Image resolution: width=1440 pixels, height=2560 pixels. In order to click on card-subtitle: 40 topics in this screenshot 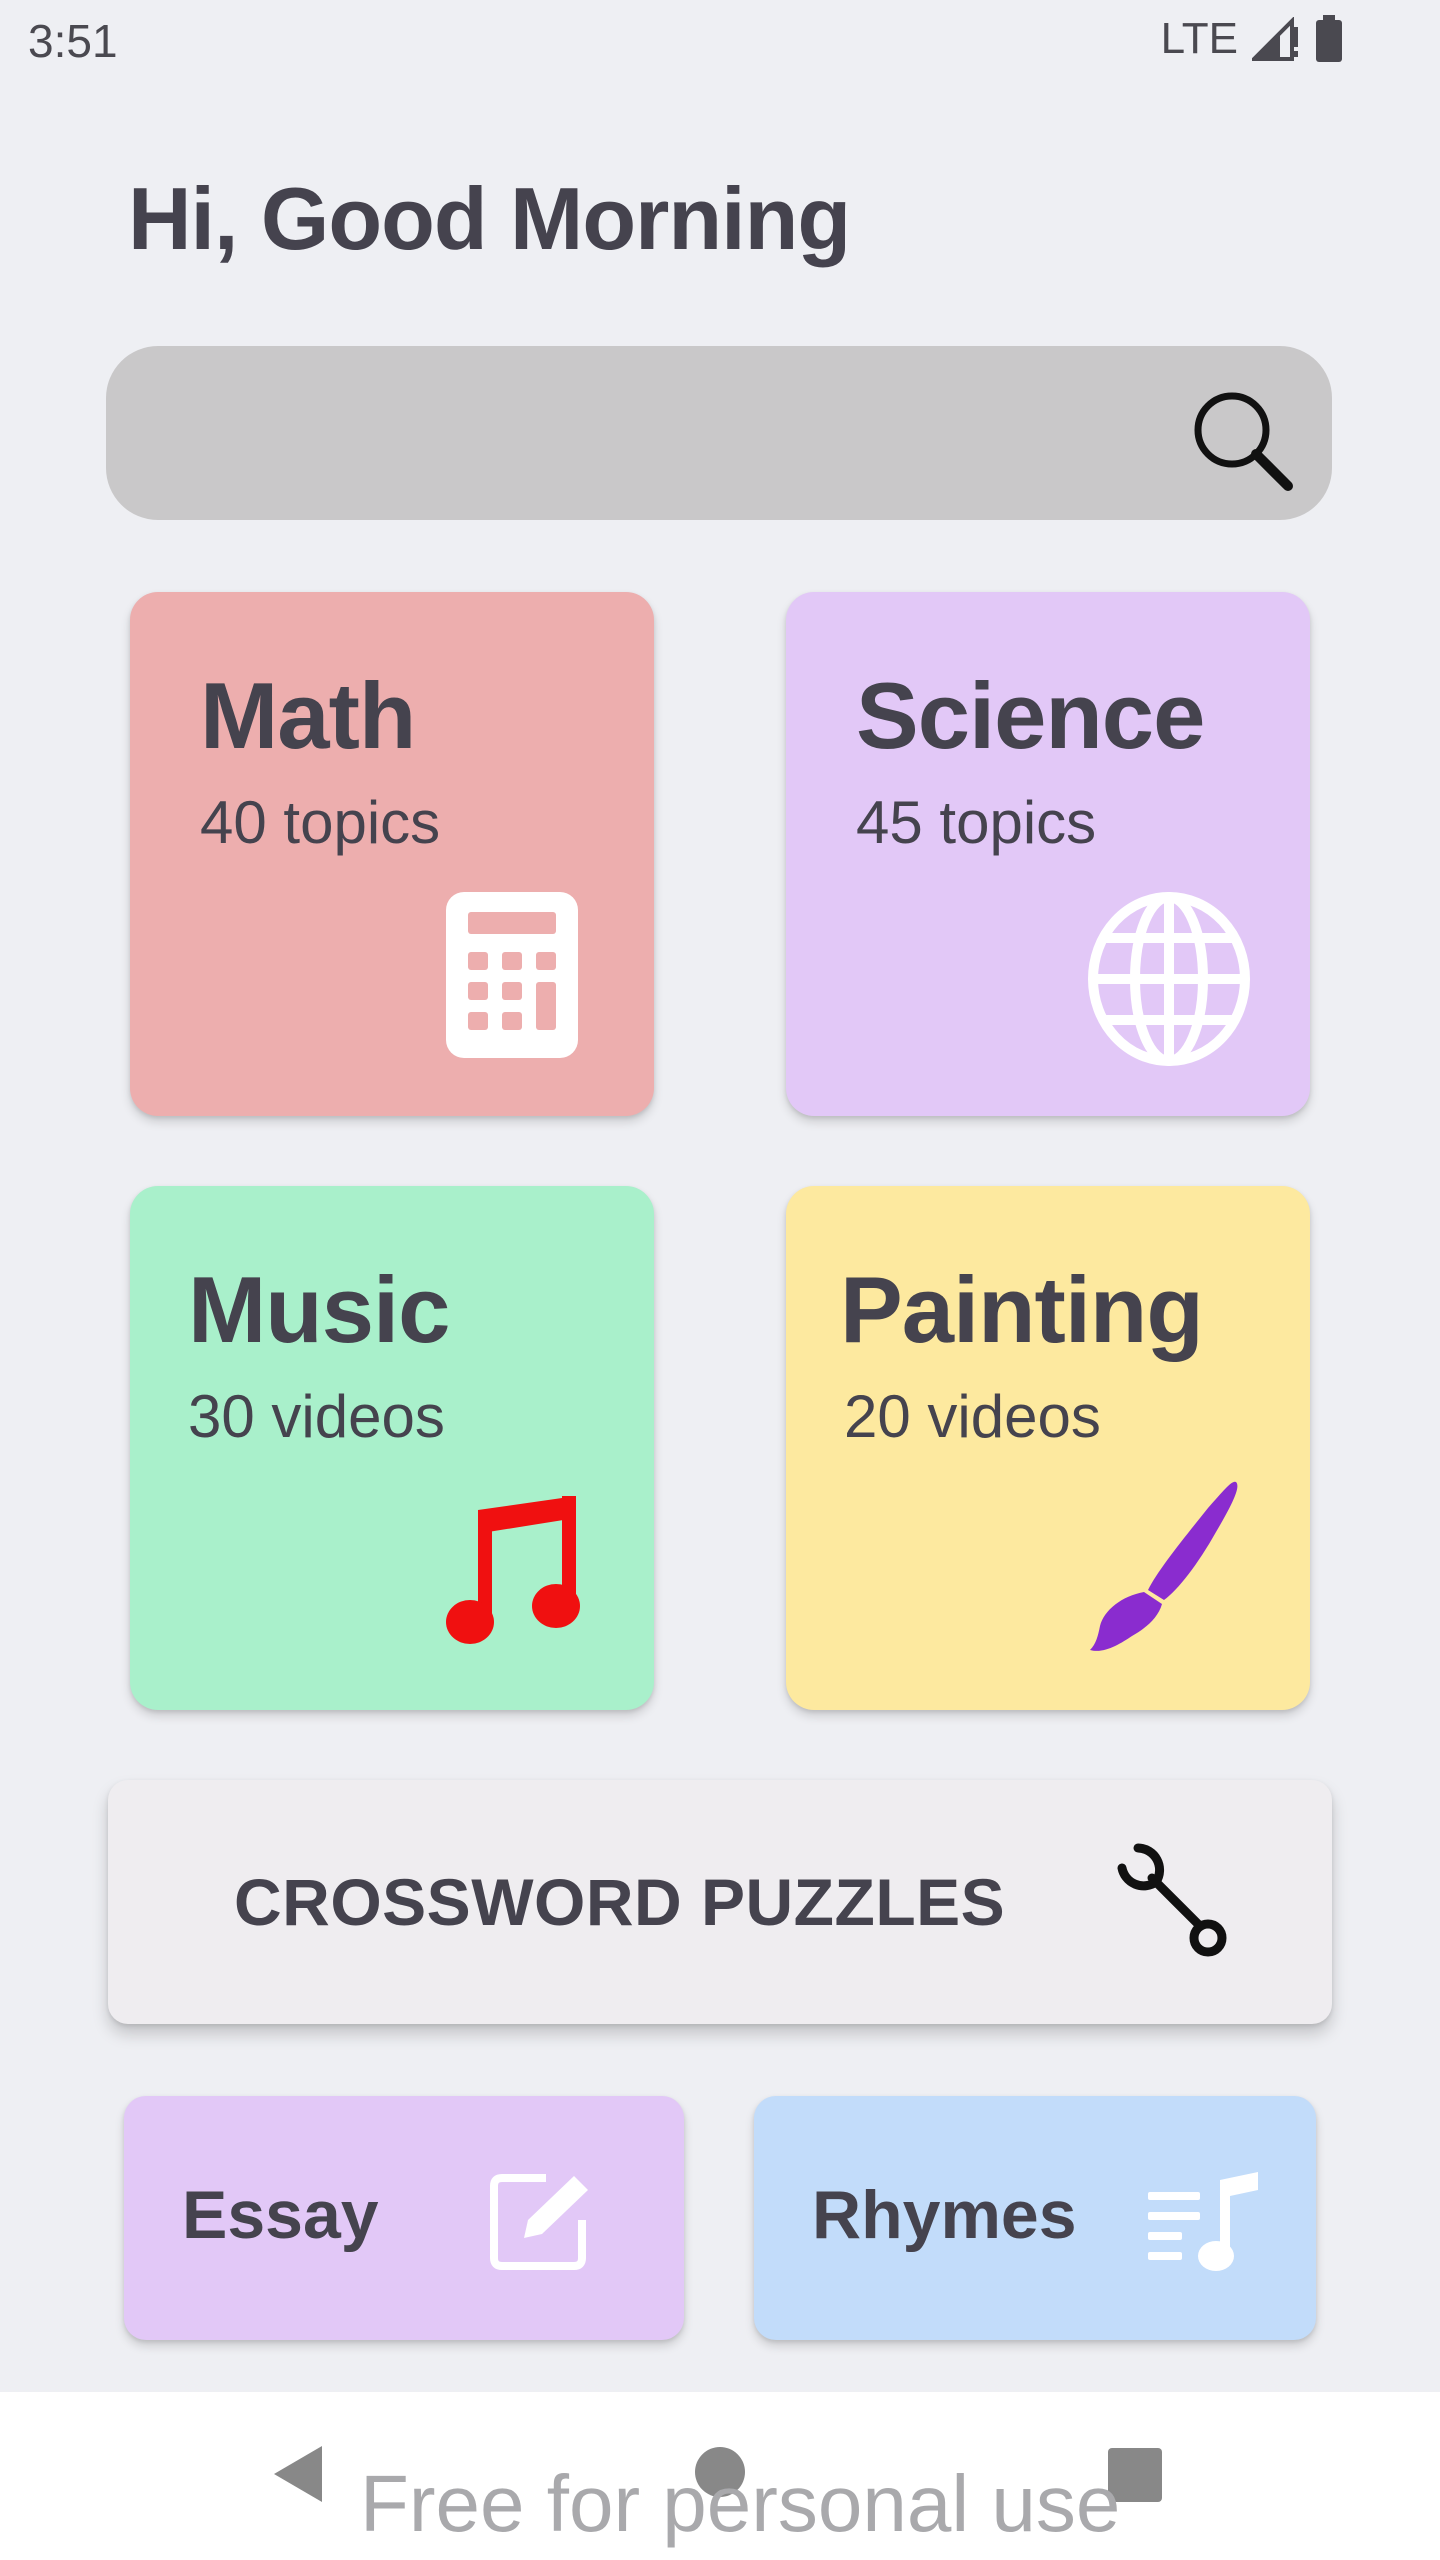, I will do `click(320, 822)`.